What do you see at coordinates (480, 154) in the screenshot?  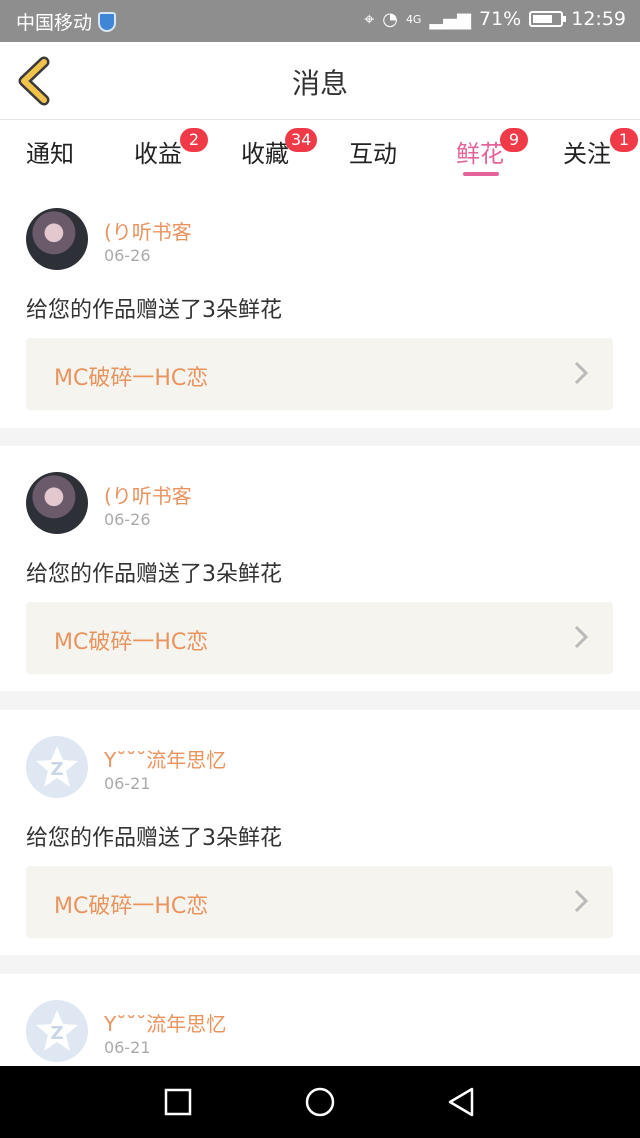 I see `tab-label: 鲜花` at bounding box center [480, 154].